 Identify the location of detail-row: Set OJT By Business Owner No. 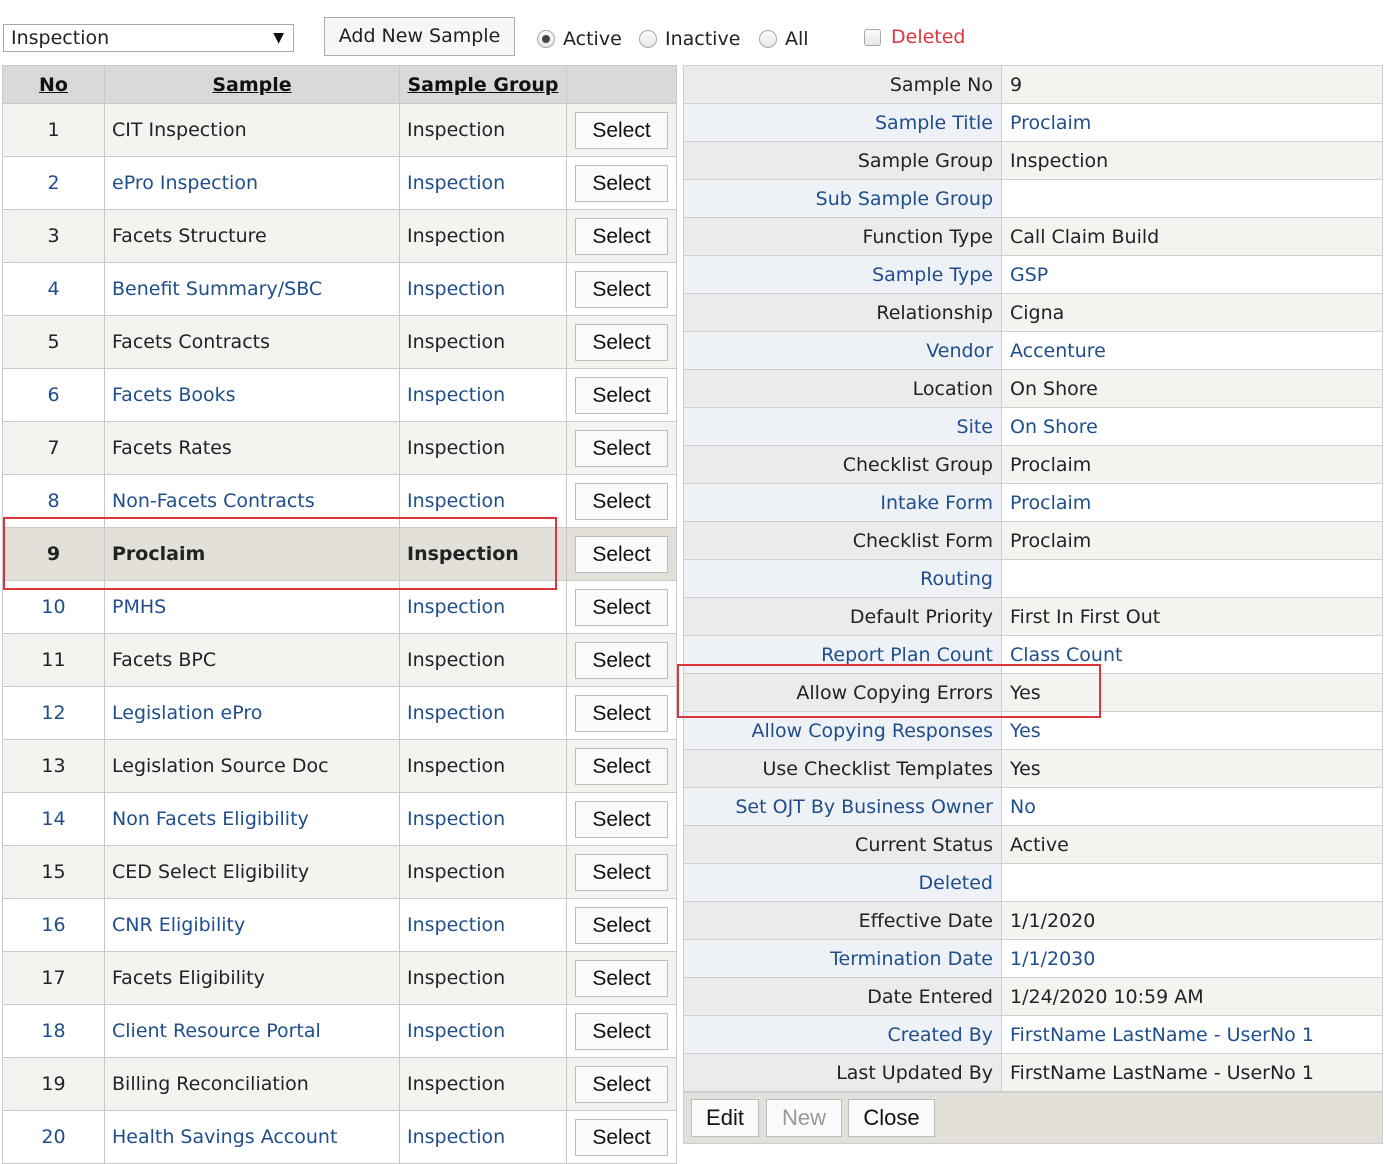
(1033, 806).